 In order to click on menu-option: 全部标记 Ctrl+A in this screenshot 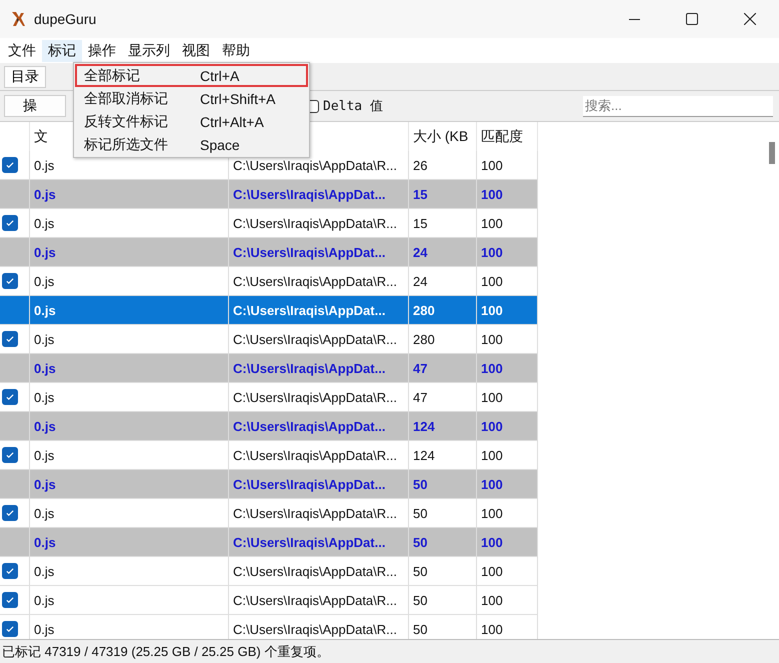, I will do `click(191, 75)`.